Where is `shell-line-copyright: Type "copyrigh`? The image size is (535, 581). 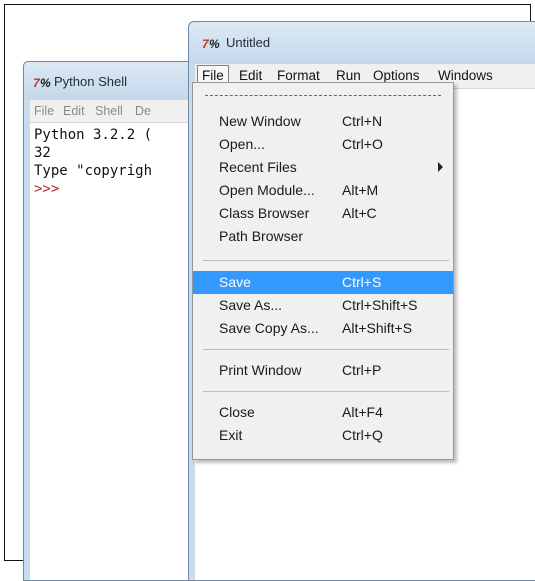
shell-line-copyright: Type "copyrigh is located at coordinates (93, 171).